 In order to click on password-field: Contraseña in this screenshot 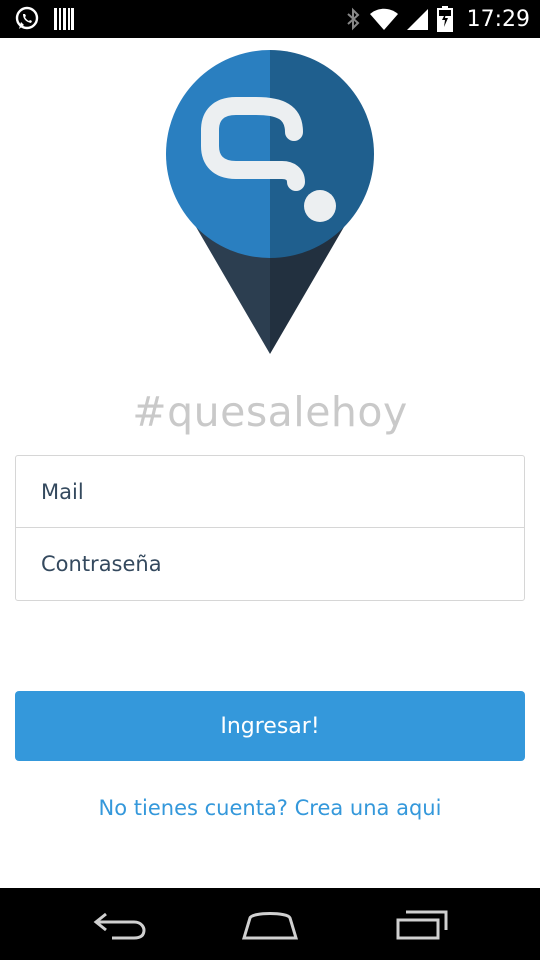, I will do `click(270, 563)`.